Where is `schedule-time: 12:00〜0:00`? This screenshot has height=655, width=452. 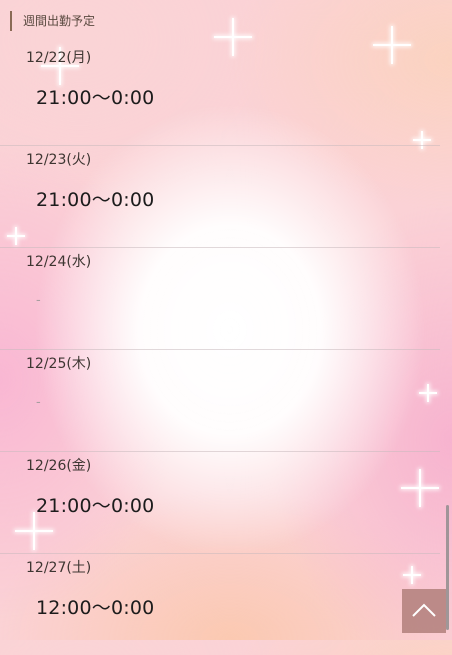
schedule-time: 12:00〜0:00 is located at coordinates (95, 608).